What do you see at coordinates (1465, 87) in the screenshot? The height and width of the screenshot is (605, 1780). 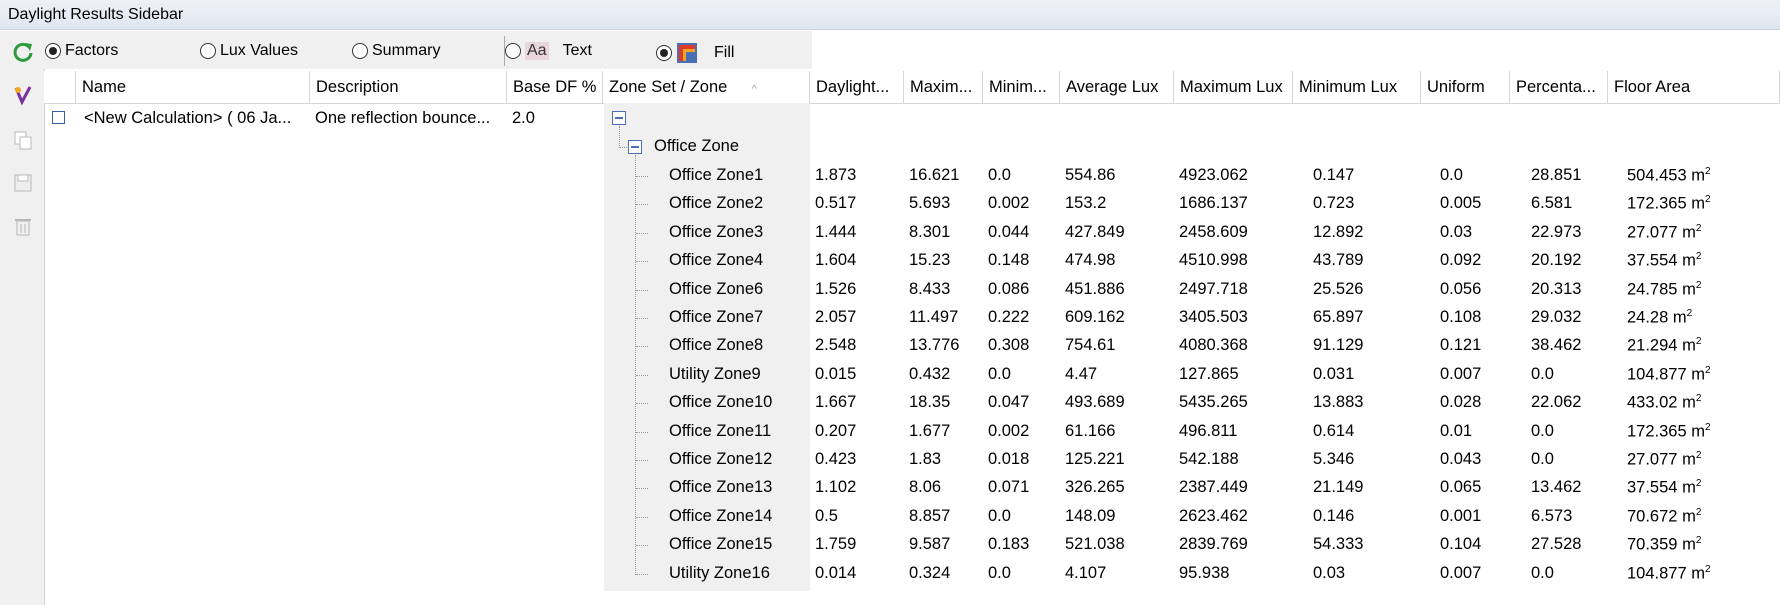 I see `col-uniform: Uniform` at bounding box center [1465, 87].